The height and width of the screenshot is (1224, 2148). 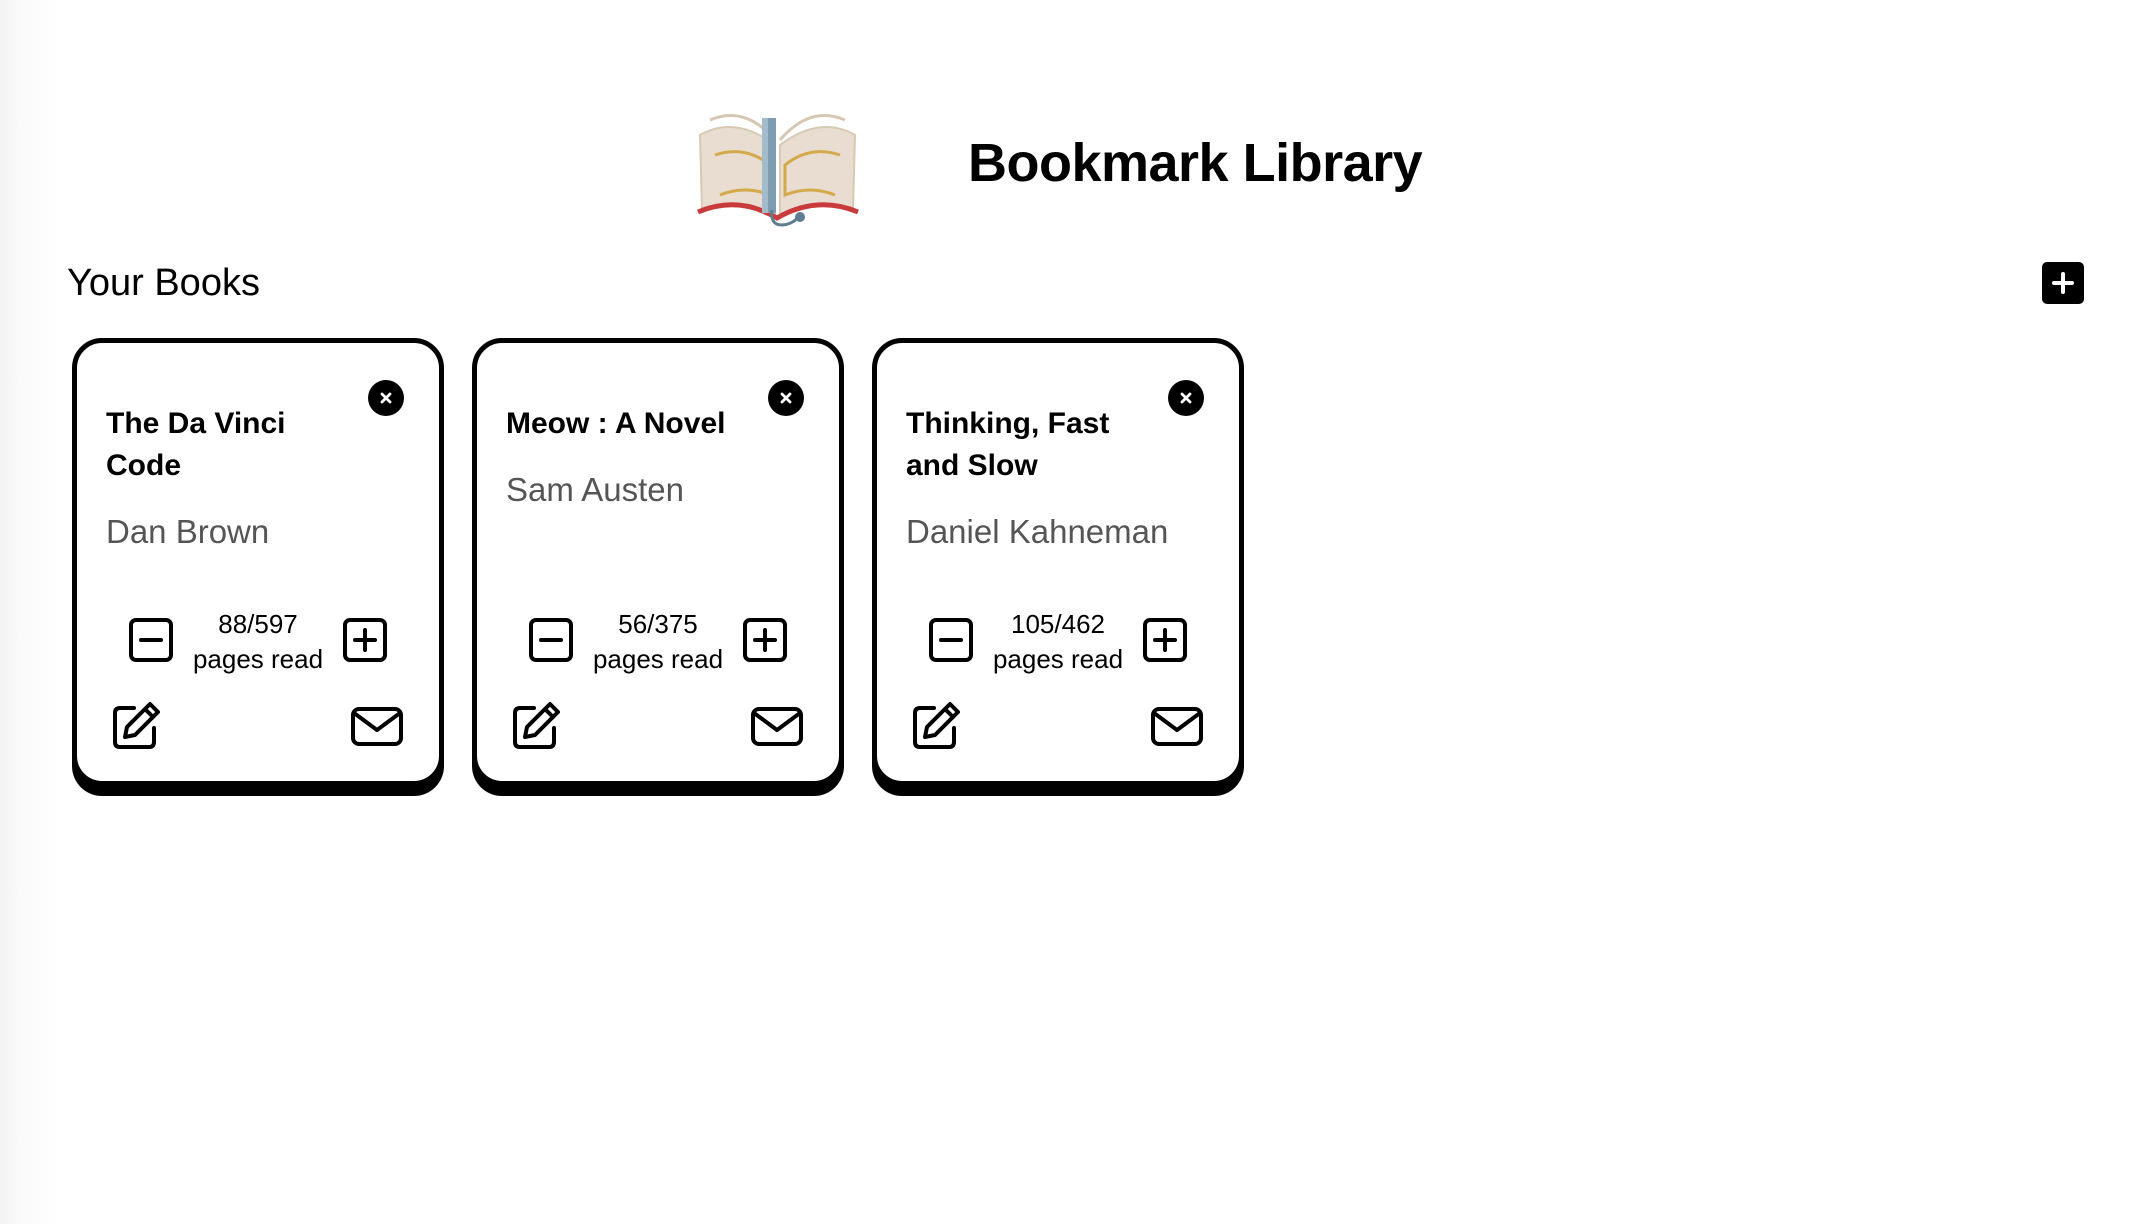 What do you see at coordinates (658, 640) in the screenshot?
I see `progress-row: 56/375 pages read` at bounding box center [658, 640].